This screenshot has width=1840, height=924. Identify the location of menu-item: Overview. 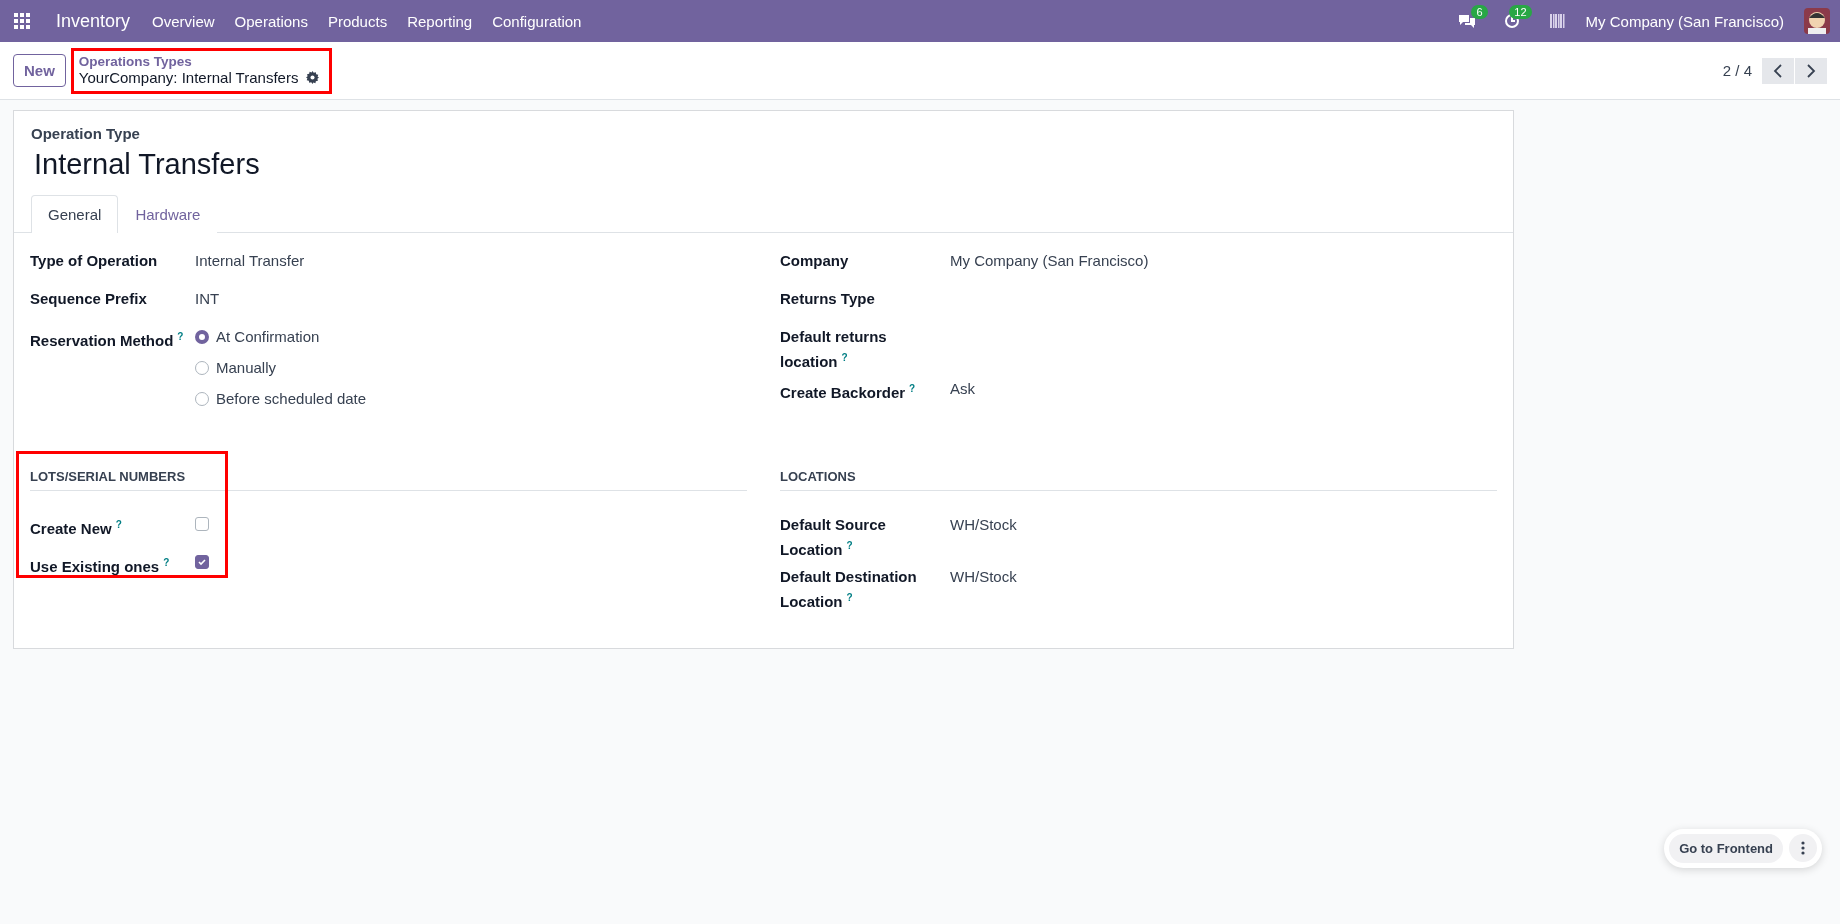
(183, 21).